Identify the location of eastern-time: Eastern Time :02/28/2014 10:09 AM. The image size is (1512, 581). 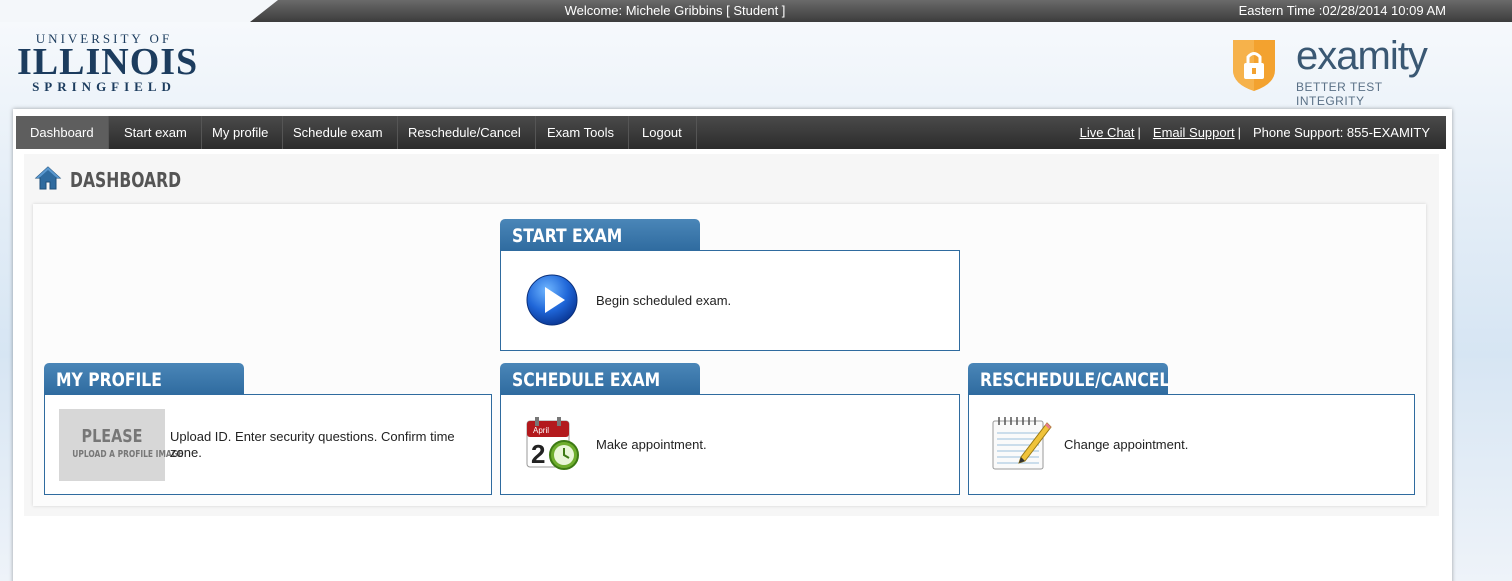
(1342, 10).